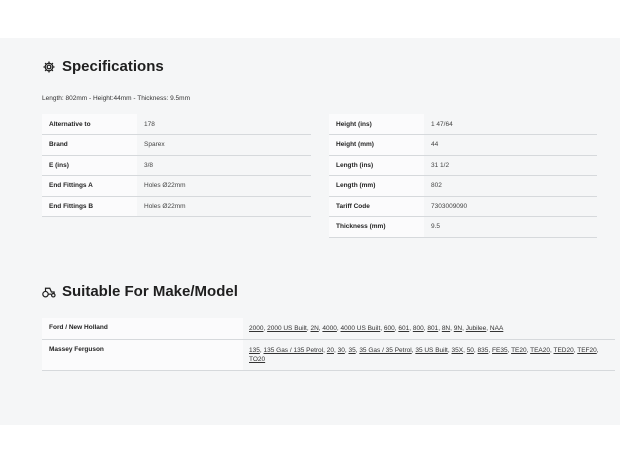 The height and width of the screenshot is (465, 620). What do you see at coordinates (470, 350) in the screenshot?
I see `model-link: 50` at bounding box center [470, 350].